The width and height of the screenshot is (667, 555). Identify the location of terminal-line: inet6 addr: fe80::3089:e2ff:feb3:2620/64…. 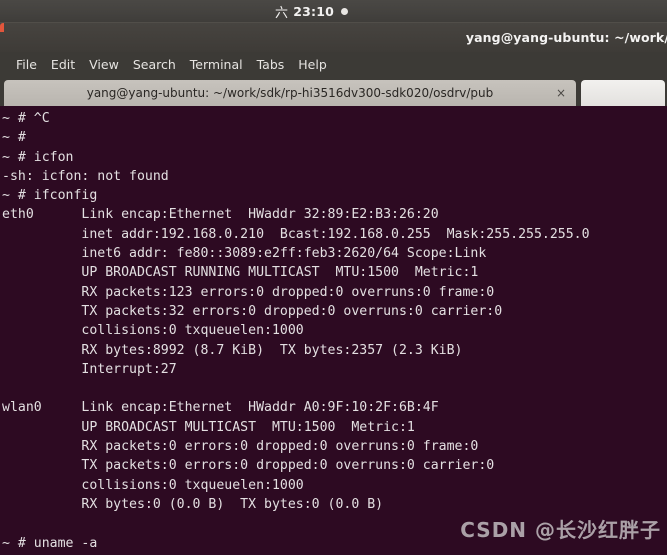
(244, 254).